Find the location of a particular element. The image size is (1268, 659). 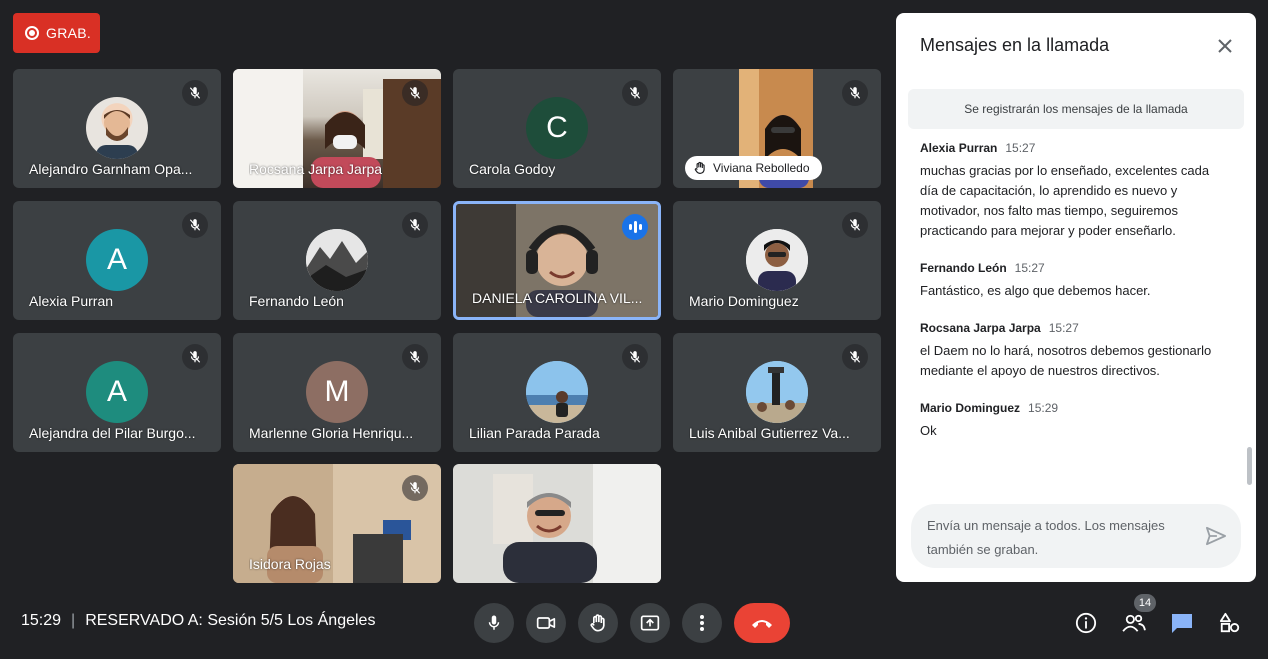

participant-tile is located at coordinates (557, 523).